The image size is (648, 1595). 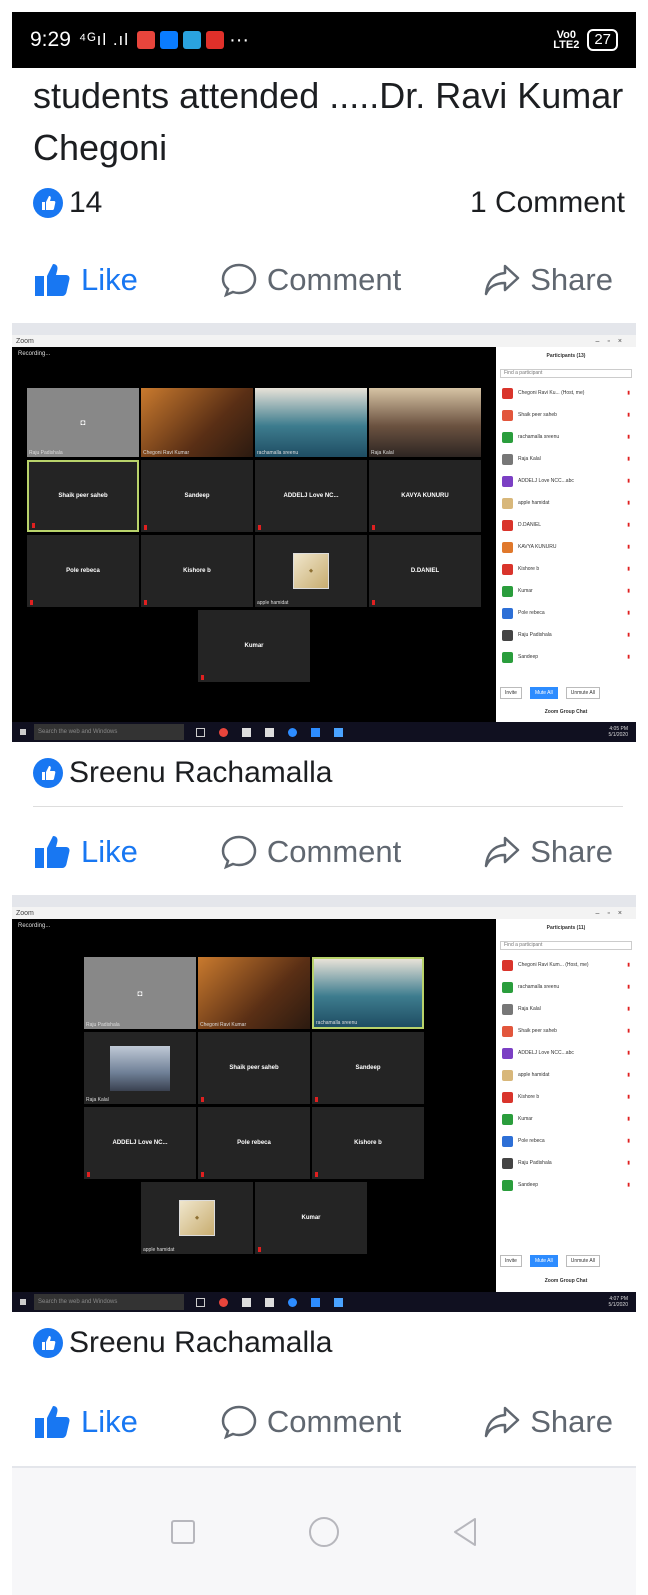 I want to click on video-feed-image, so click(x=140, y=1068).